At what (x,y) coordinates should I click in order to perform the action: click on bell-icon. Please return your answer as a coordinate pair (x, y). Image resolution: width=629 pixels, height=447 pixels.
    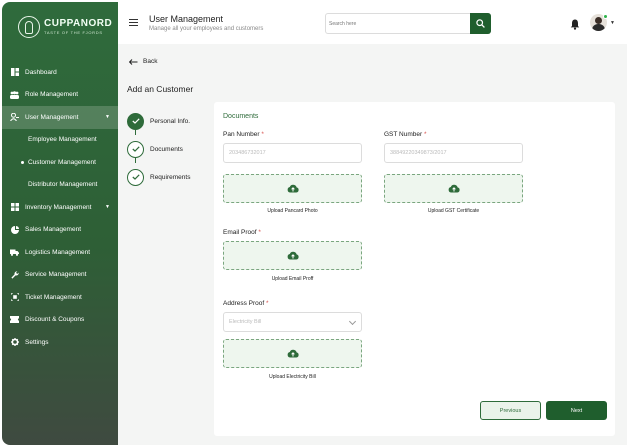
    Looking at the image, I should click on (575, 23).